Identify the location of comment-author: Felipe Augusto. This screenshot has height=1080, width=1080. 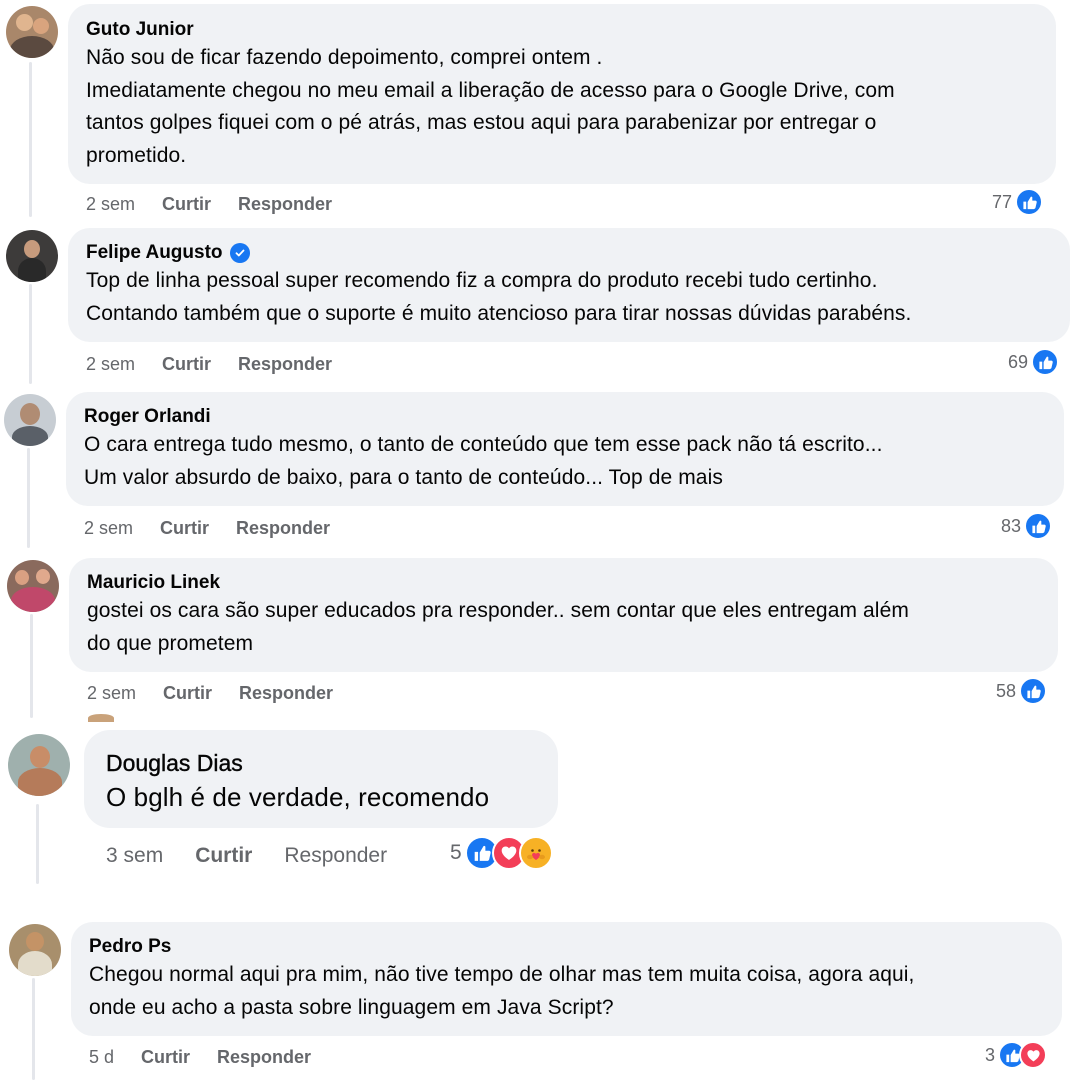
(569, 253).